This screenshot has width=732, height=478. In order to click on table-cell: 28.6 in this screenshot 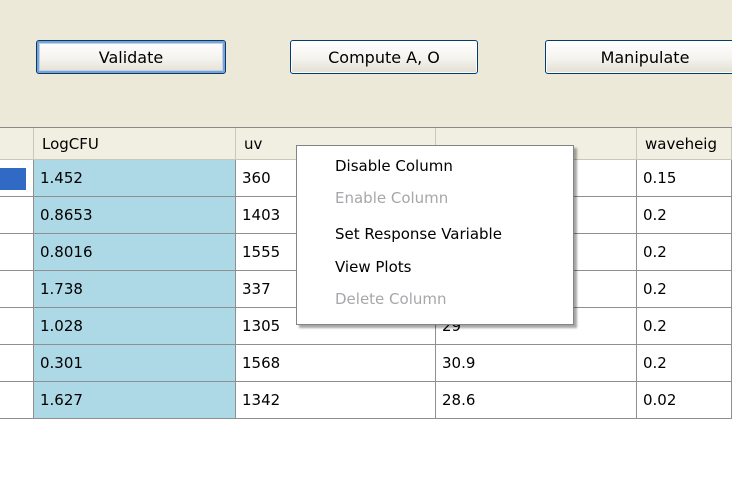, I will do `click(536, 400)`.